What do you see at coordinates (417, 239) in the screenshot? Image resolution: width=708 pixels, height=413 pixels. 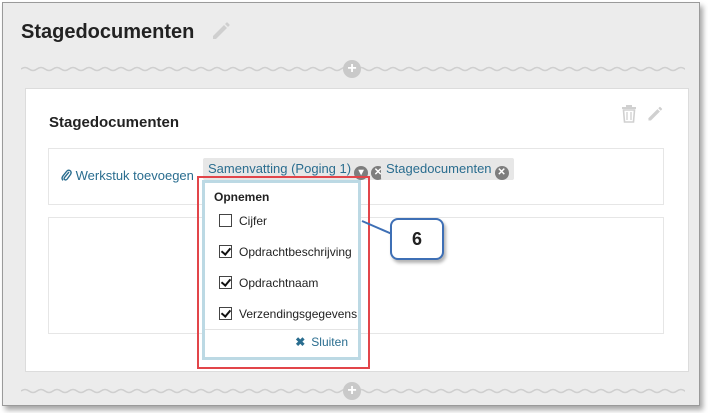 I see `callout-number: 6` at bounding box center [417, 239].